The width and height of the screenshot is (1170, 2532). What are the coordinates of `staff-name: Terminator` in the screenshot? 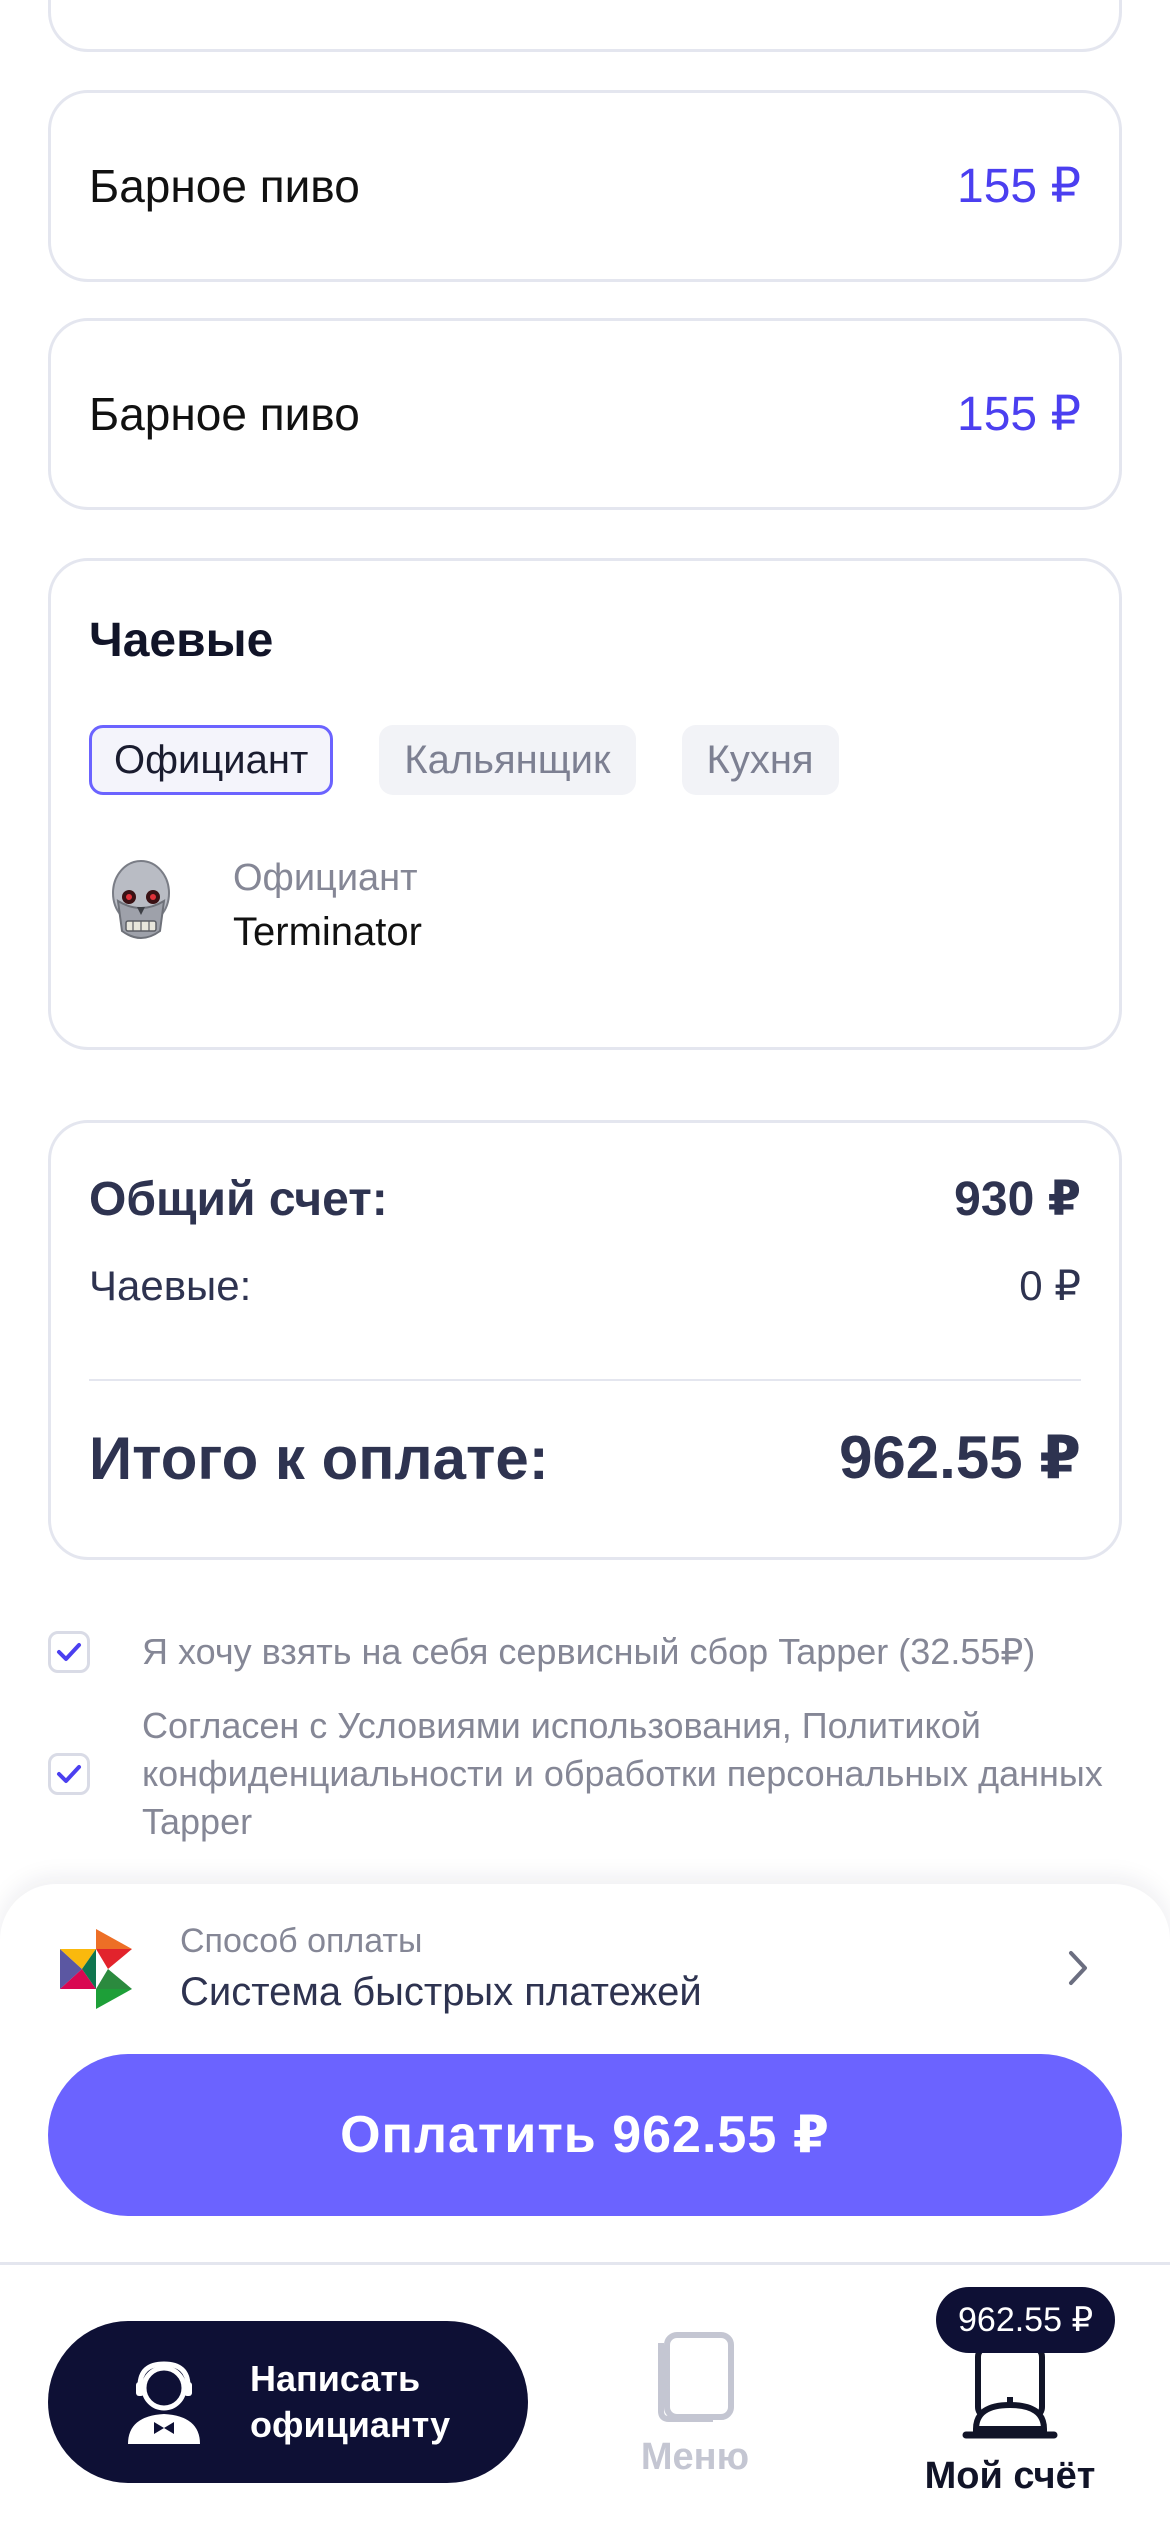 It's located at (327, 932).